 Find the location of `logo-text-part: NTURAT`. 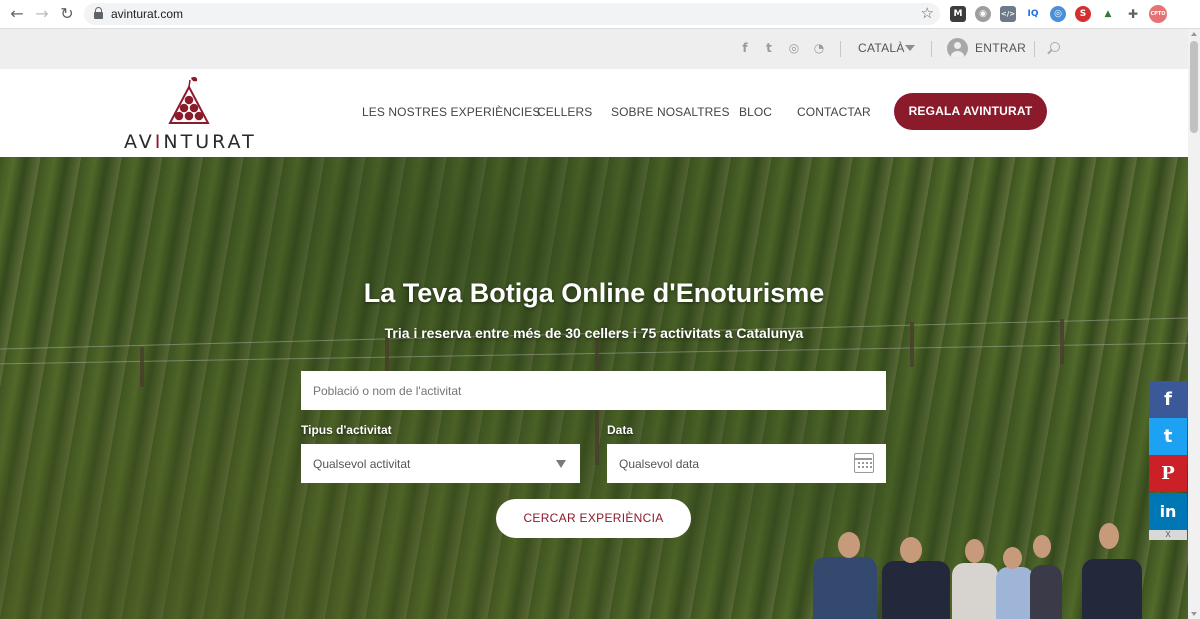

logo-text-part: NTURAT is located at coordinates (210, 142).